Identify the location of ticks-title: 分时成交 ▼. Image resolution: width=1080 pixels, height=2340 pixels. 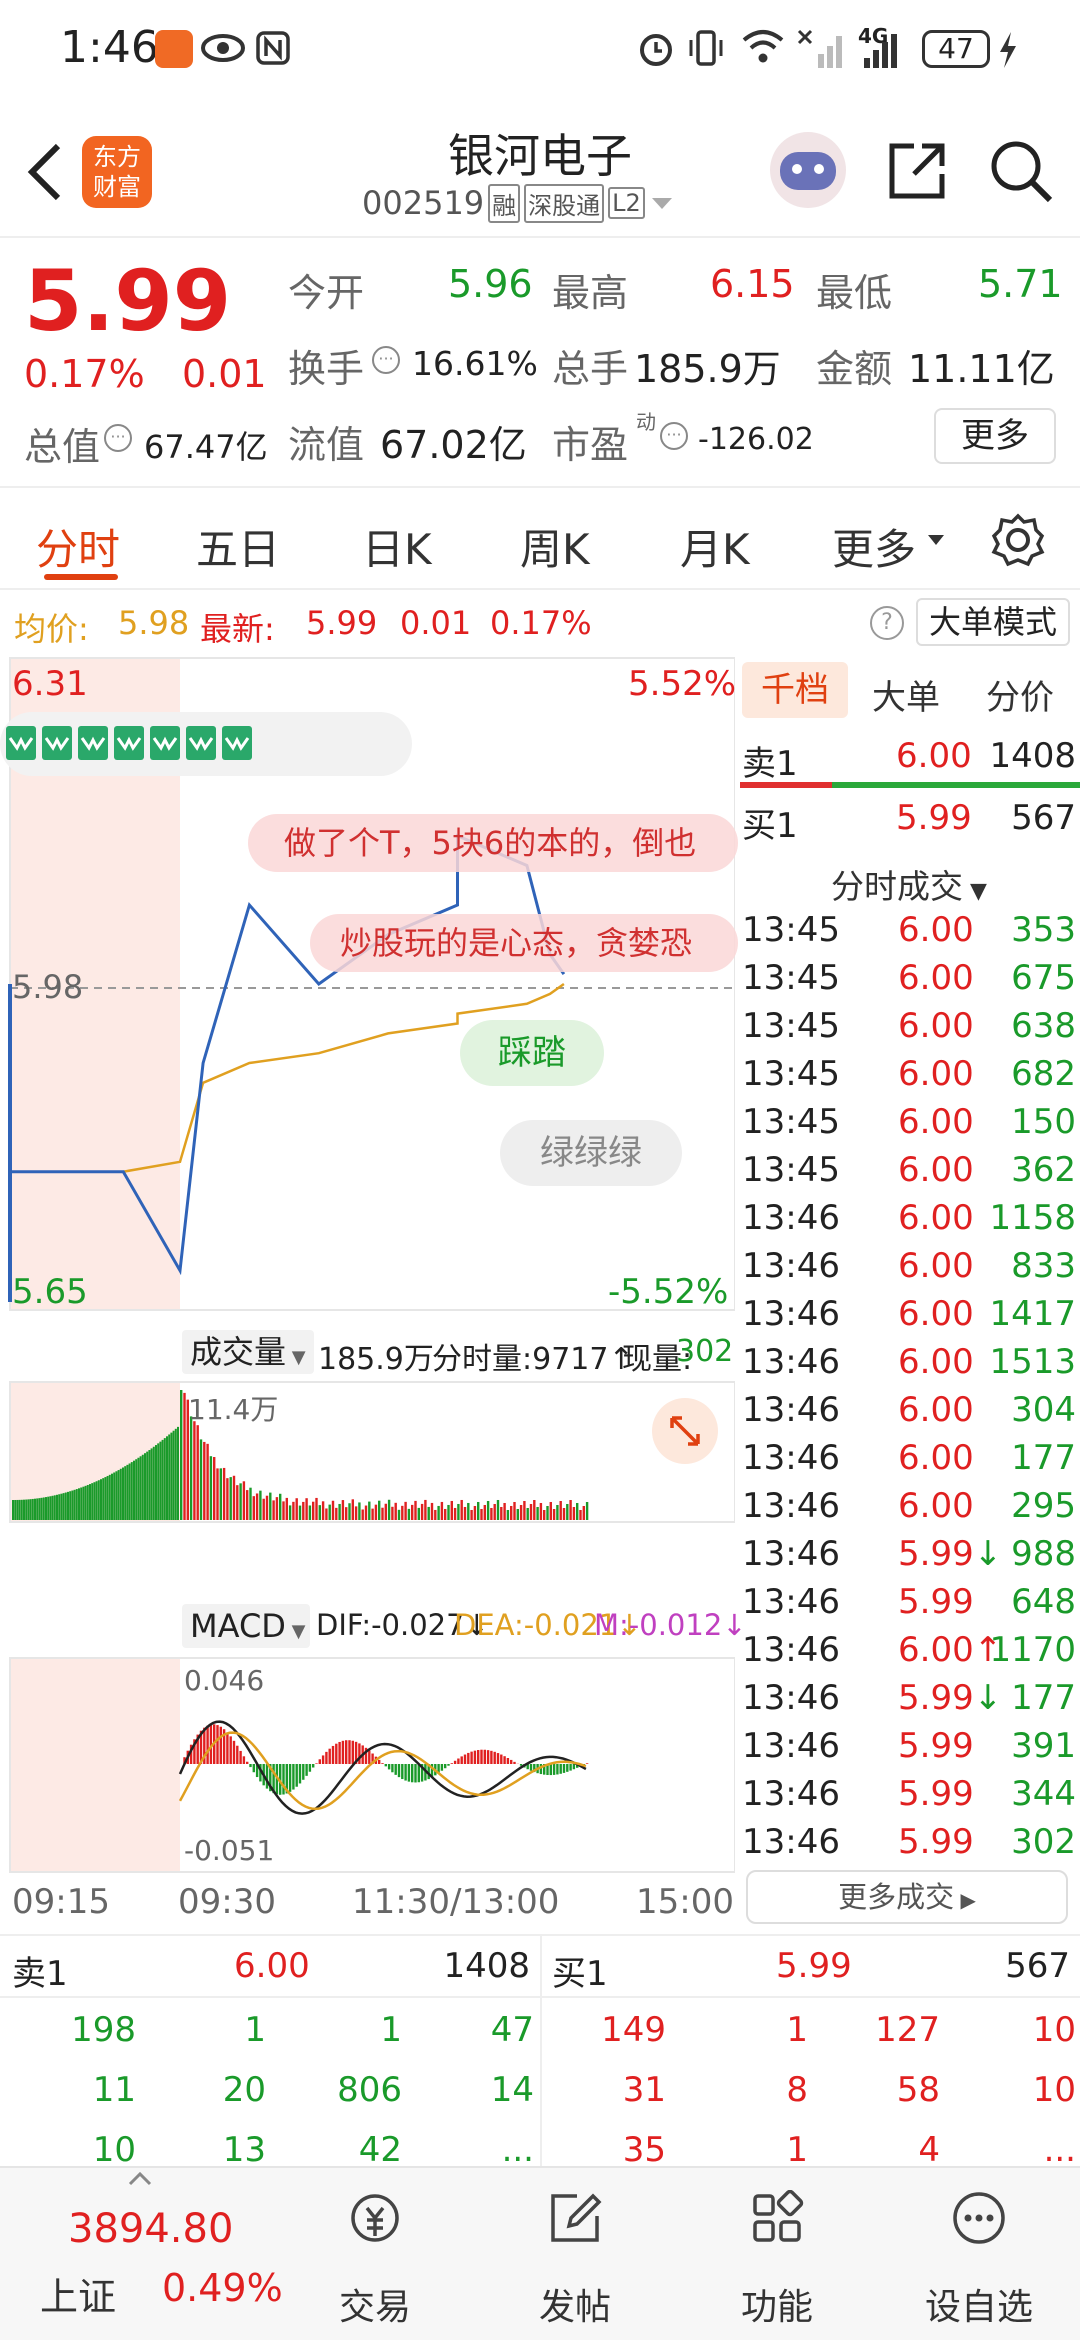
(909, 884).